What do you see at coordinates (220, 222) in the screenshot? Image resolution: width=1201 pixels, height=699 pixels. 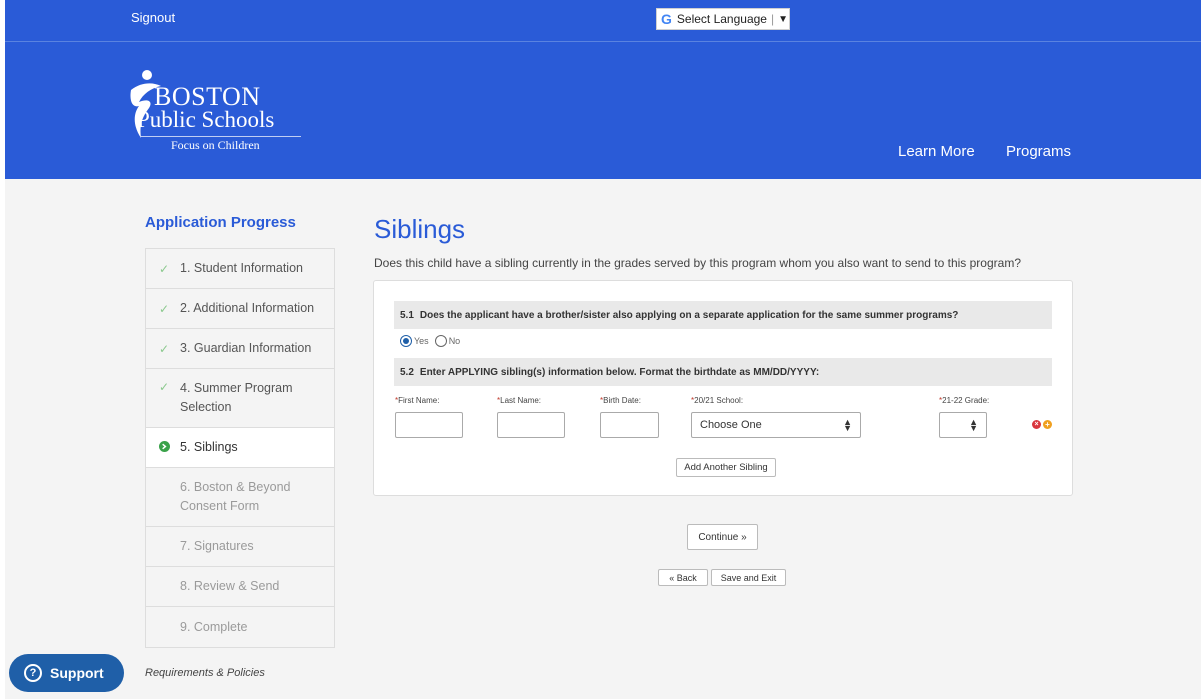 I see `application-progress-title: Application Progress` at bounding box center [220, 222].